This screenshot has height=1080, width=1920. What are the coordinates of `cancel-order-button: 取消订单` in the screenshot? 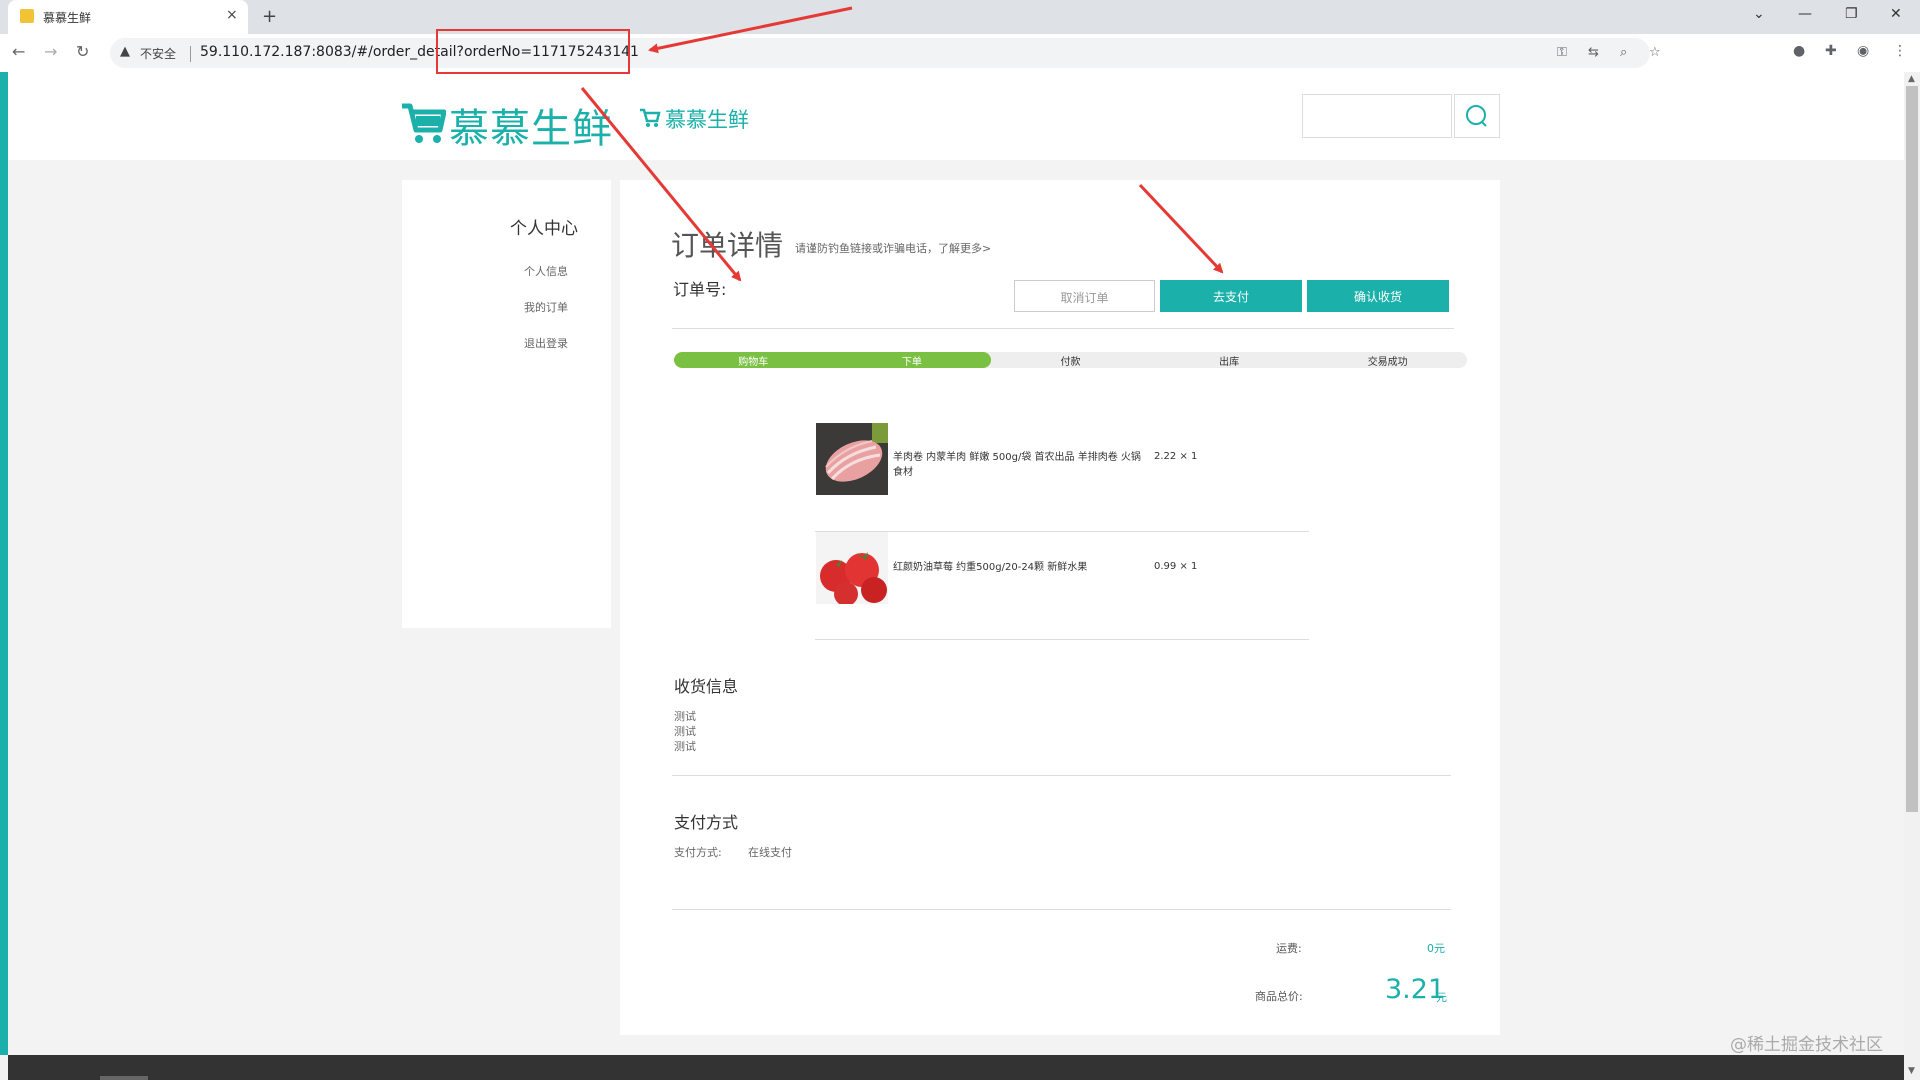 It's located at (1084, 296).